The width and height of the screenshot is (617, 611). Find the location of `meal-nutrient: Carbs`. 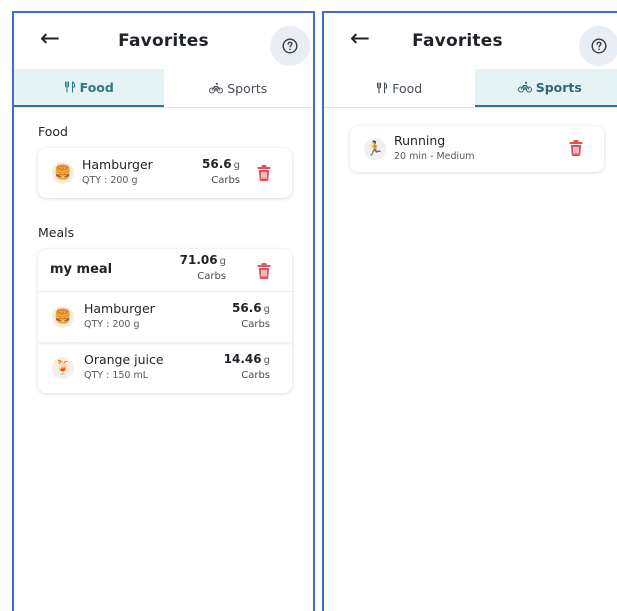

meal-nutrient: Carbs is located at coordinates (211, 276).